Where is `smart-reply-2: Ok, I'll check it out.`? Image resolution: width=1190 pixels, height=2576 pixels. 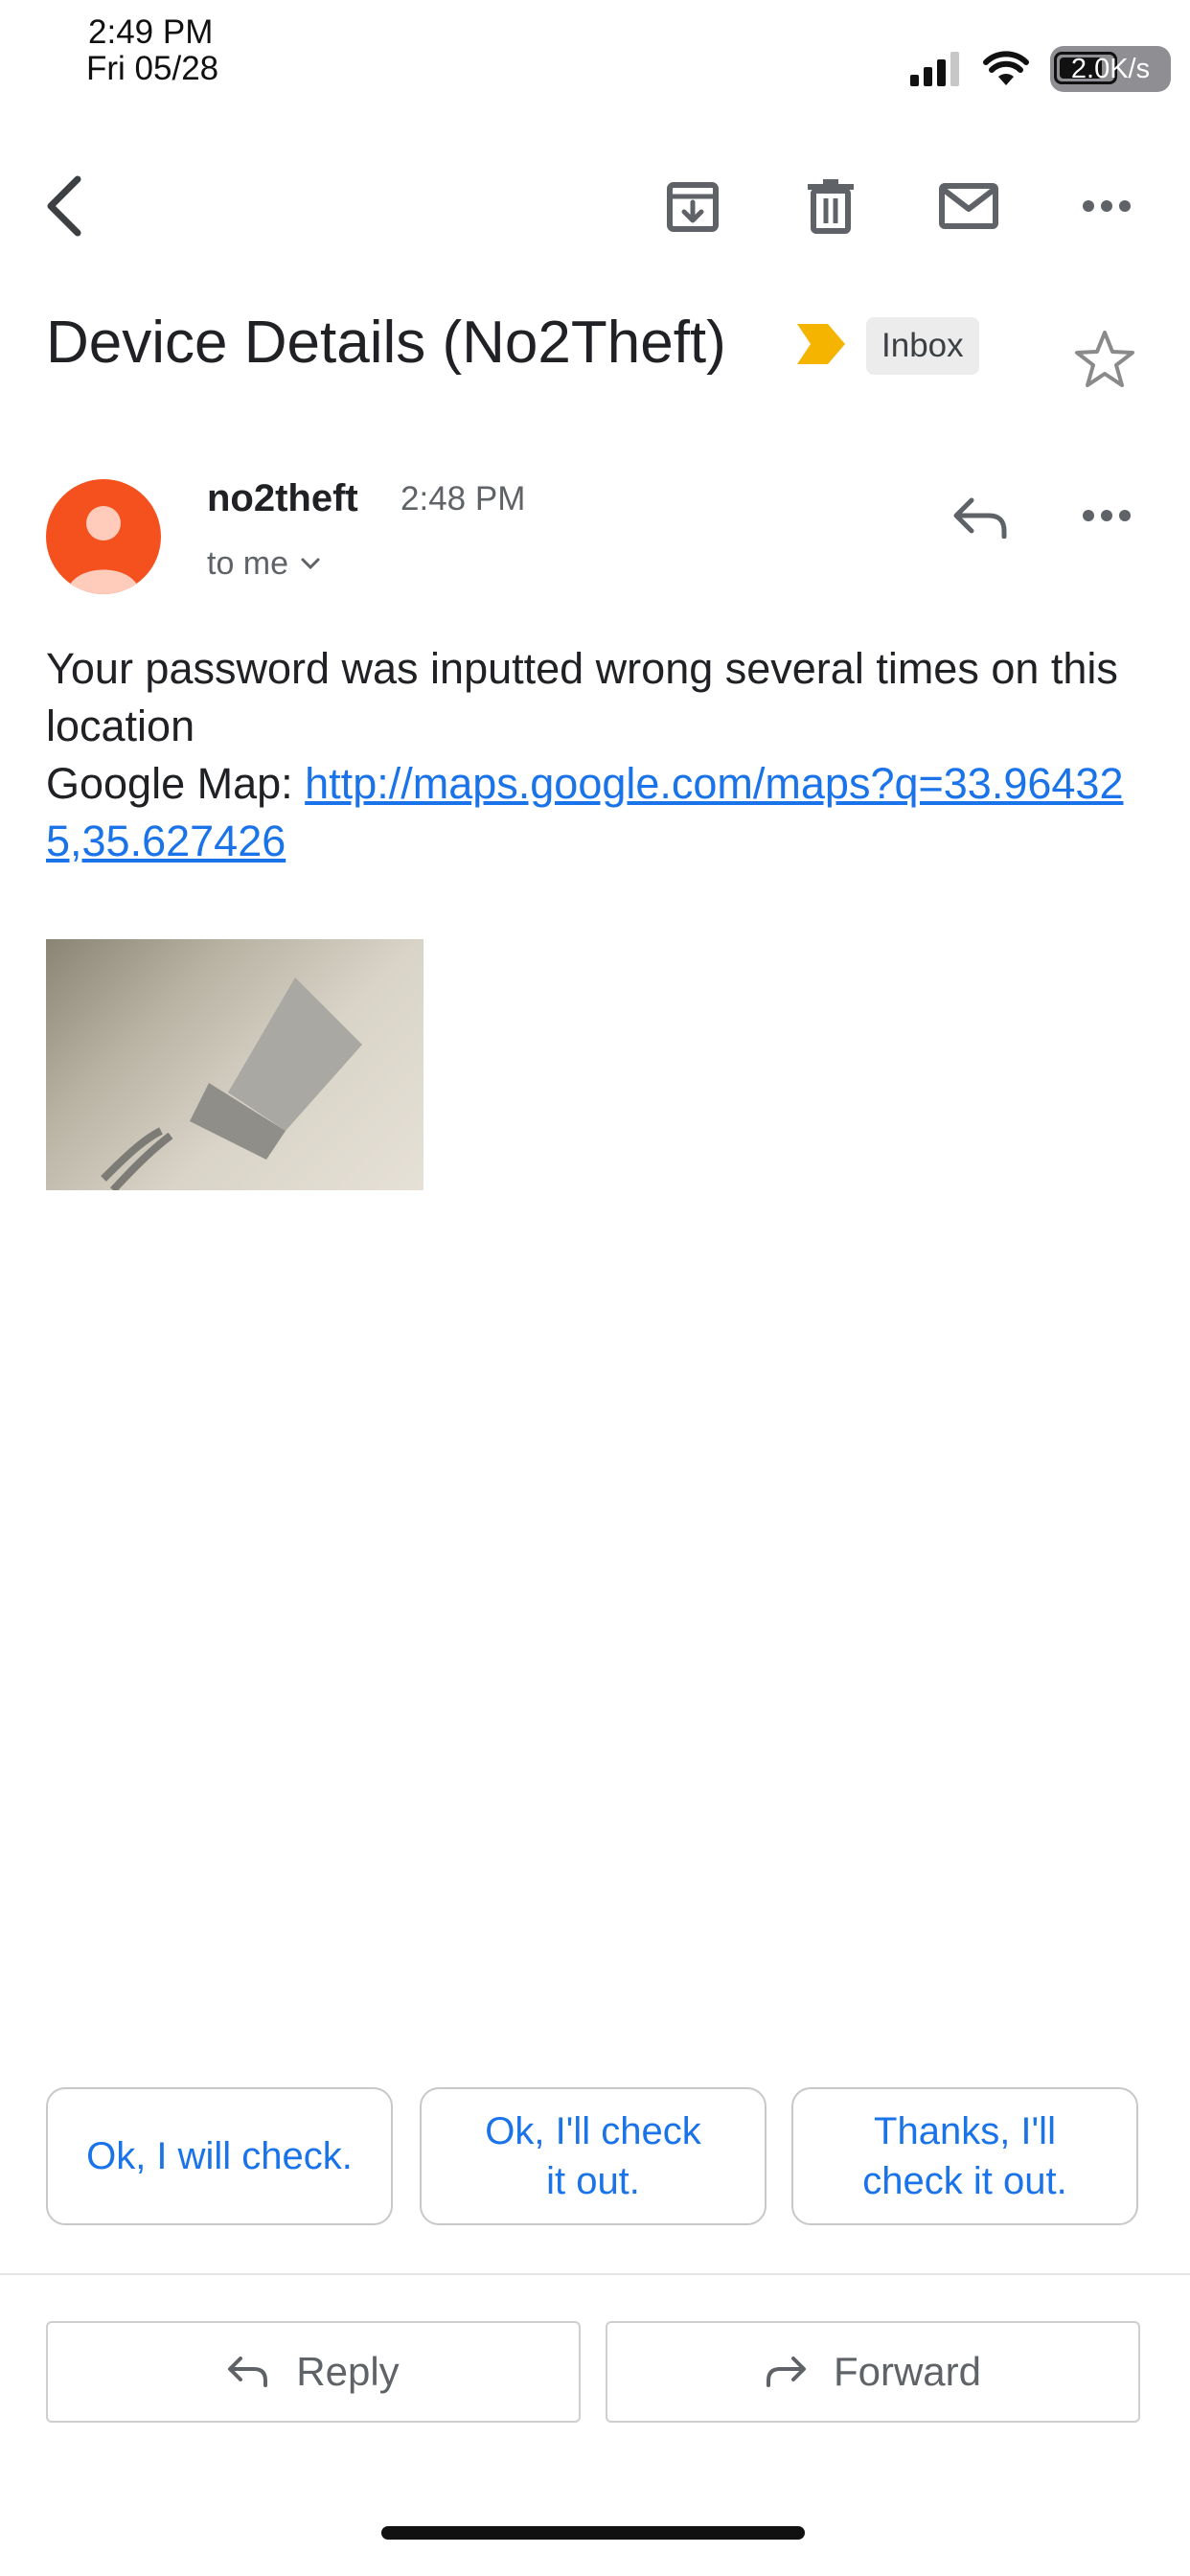
smart-reply-2: Ok, I'll check it out. is located at coordinates (593, 2156).